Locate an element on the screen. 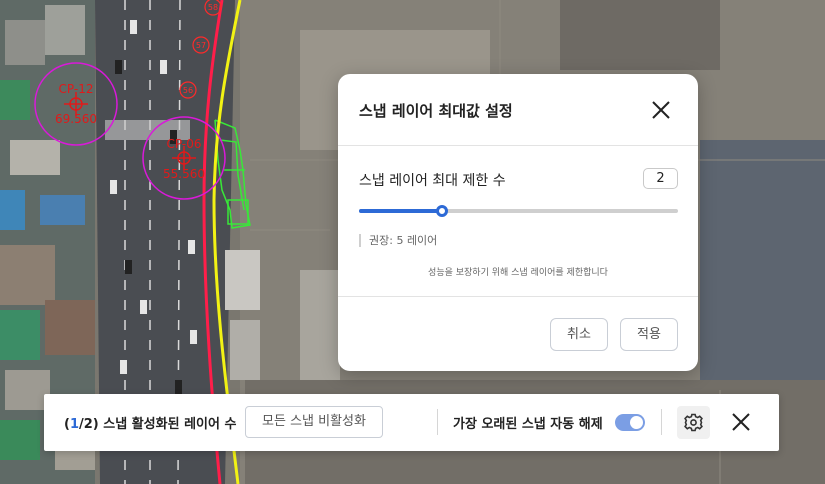 The image size is (825, 484). control-point-code: CP-06 is located at coordinates (184, 144).